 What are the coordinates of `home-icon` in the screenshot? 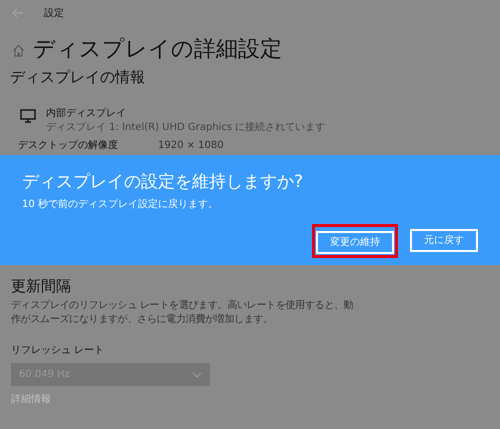 It's located at (18, 50).